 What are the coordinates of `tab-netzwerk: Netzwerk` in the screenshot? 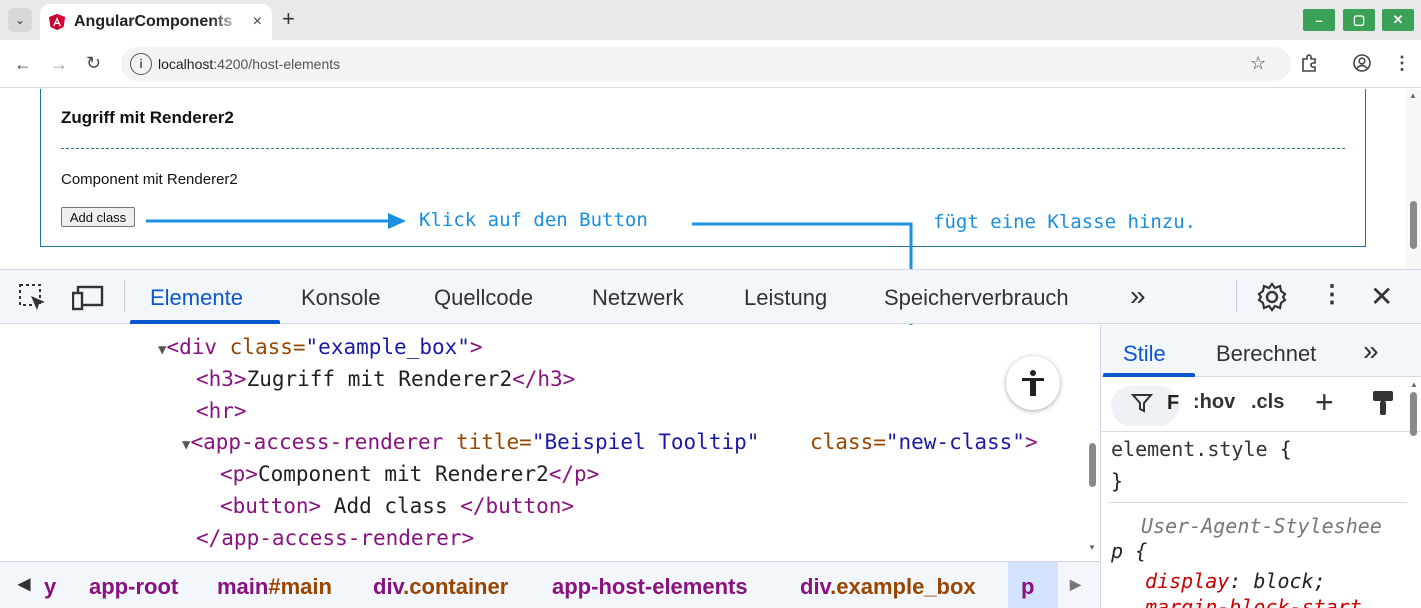 It's located at (638, 298).